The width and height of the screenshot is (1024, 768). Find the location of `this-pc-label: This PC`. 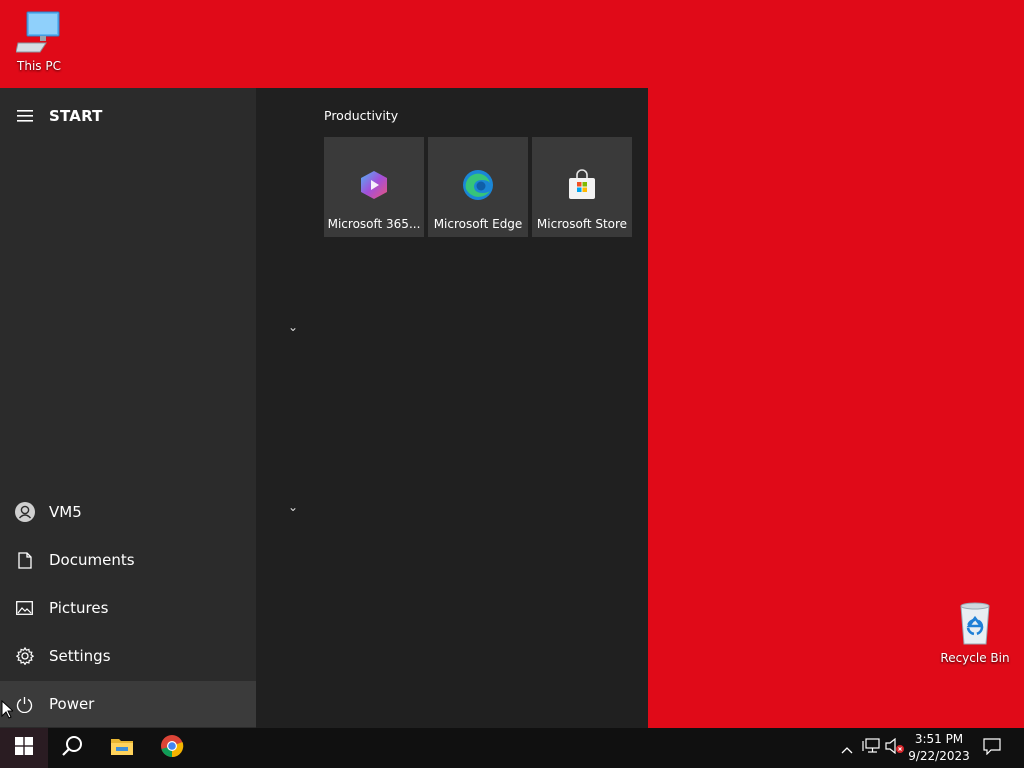

this-pc-label: This PC is located at coordinates (39, 66).